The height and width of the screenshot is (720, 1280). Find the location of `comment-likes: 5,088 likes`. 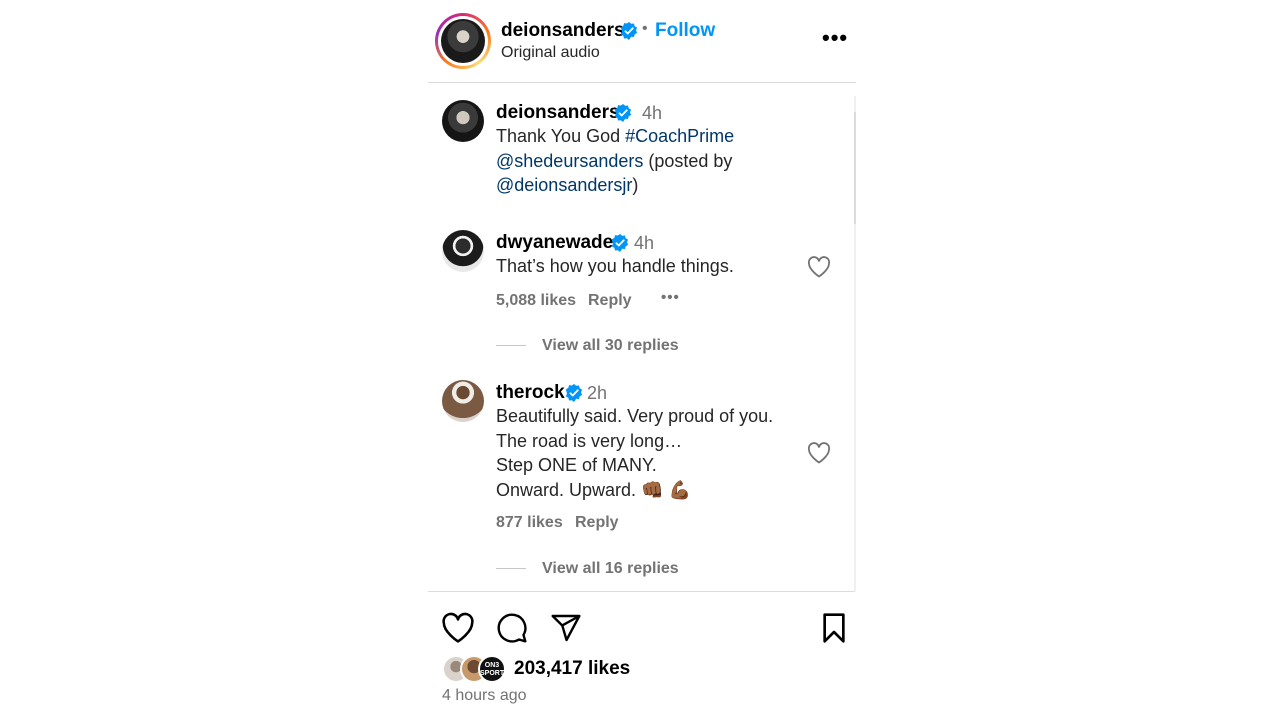

comment-likes: 5,088 likes is located at coordinates (536, 301).